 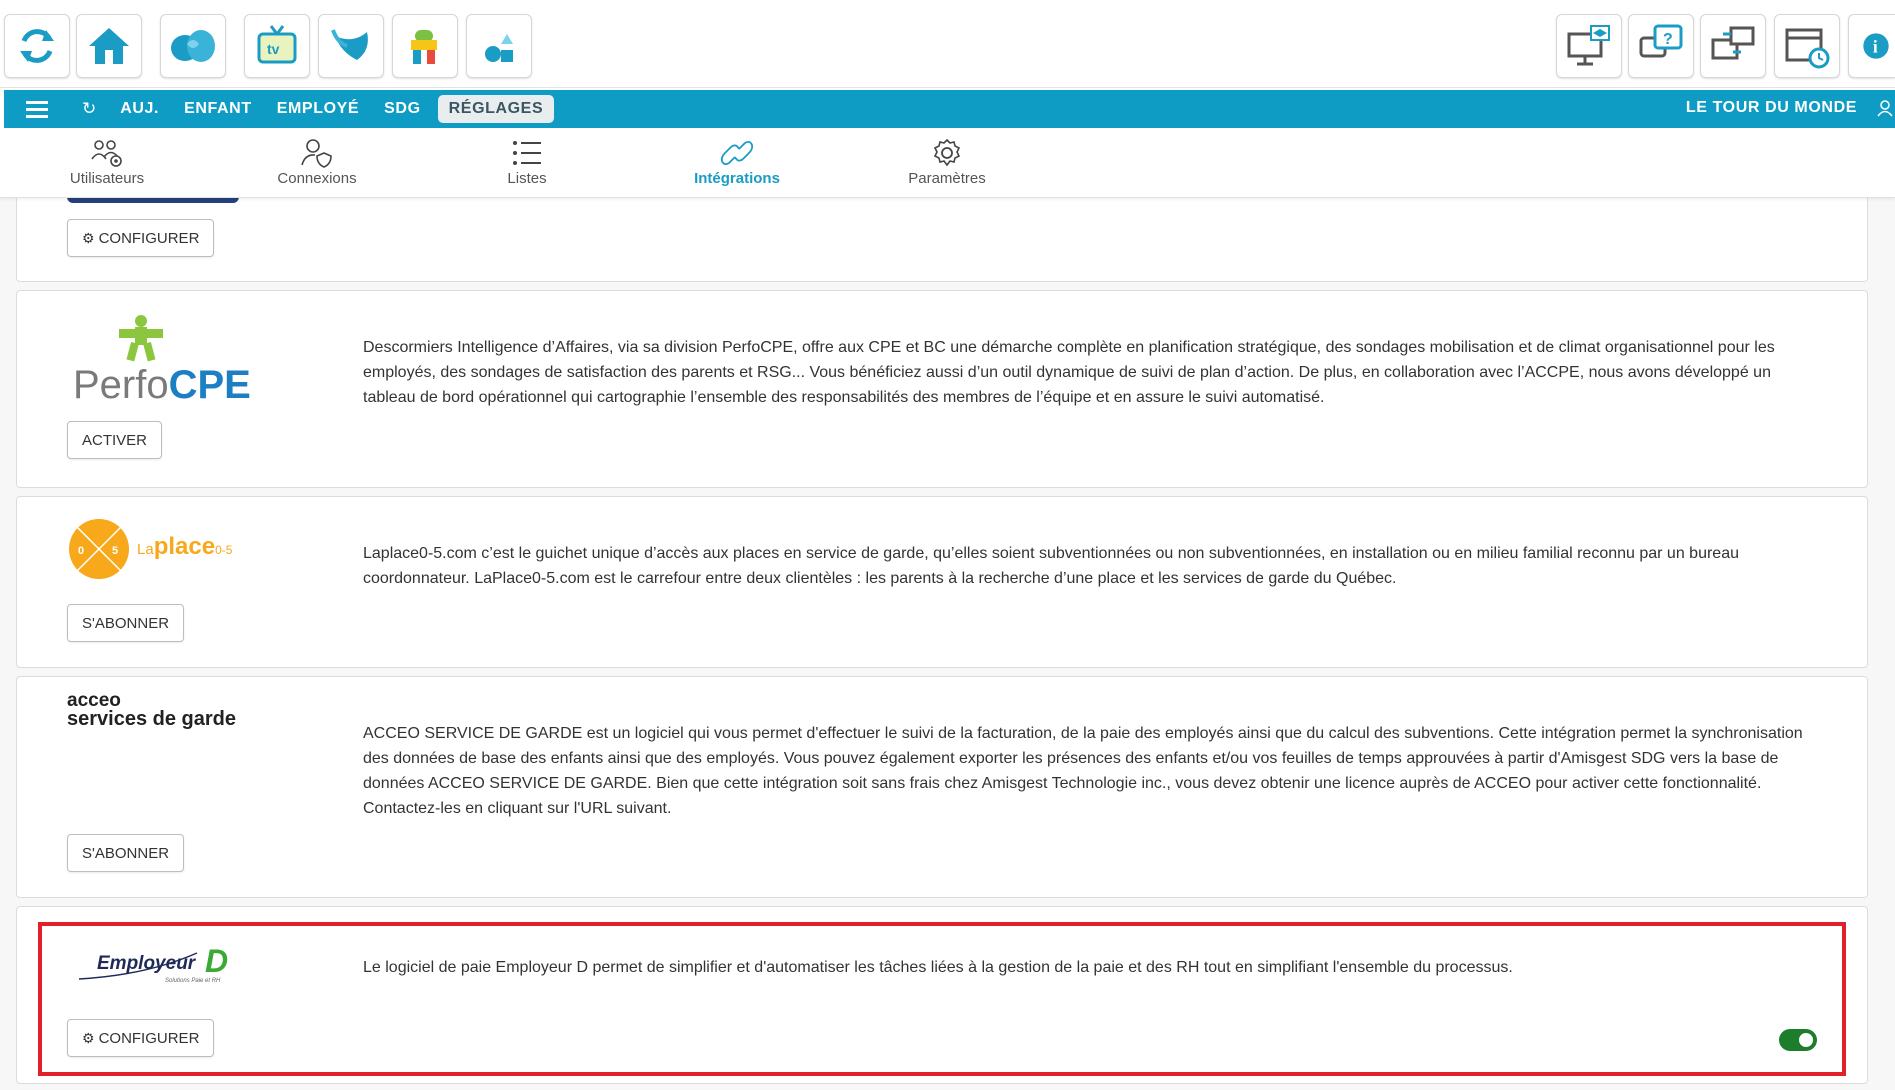 What do you see at coordinates (151, 719) in the screenshot?
I see `acceo-logo-tagline: services de garde` at bounding box center [151, 719].